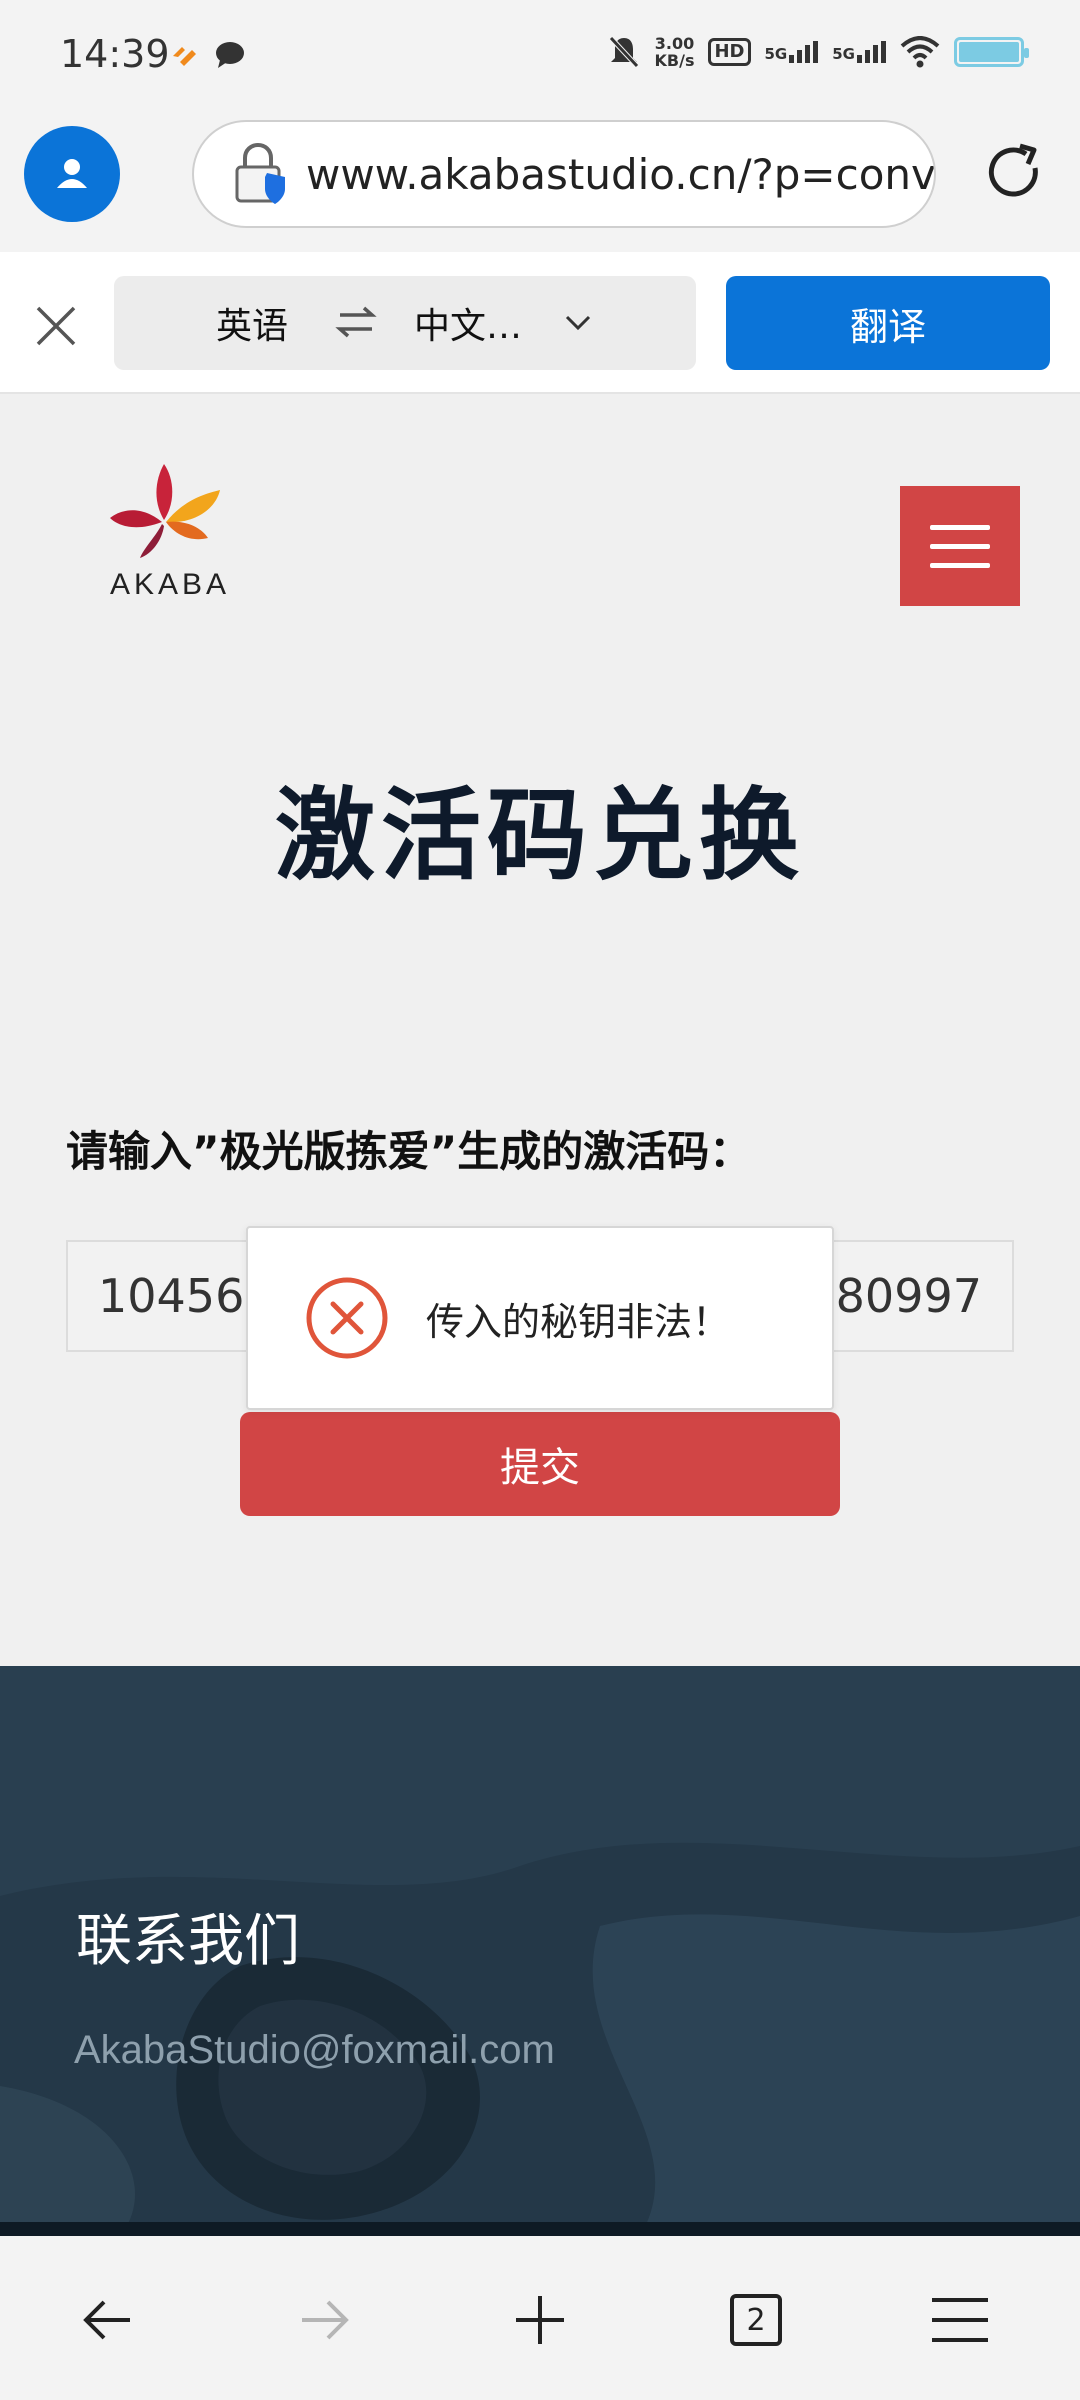 The height and width of the screenshot is (2400, 1080). Describe the element at coordinates (729, 52) in the screenshot. I see `hd-icon: HD` at that location.